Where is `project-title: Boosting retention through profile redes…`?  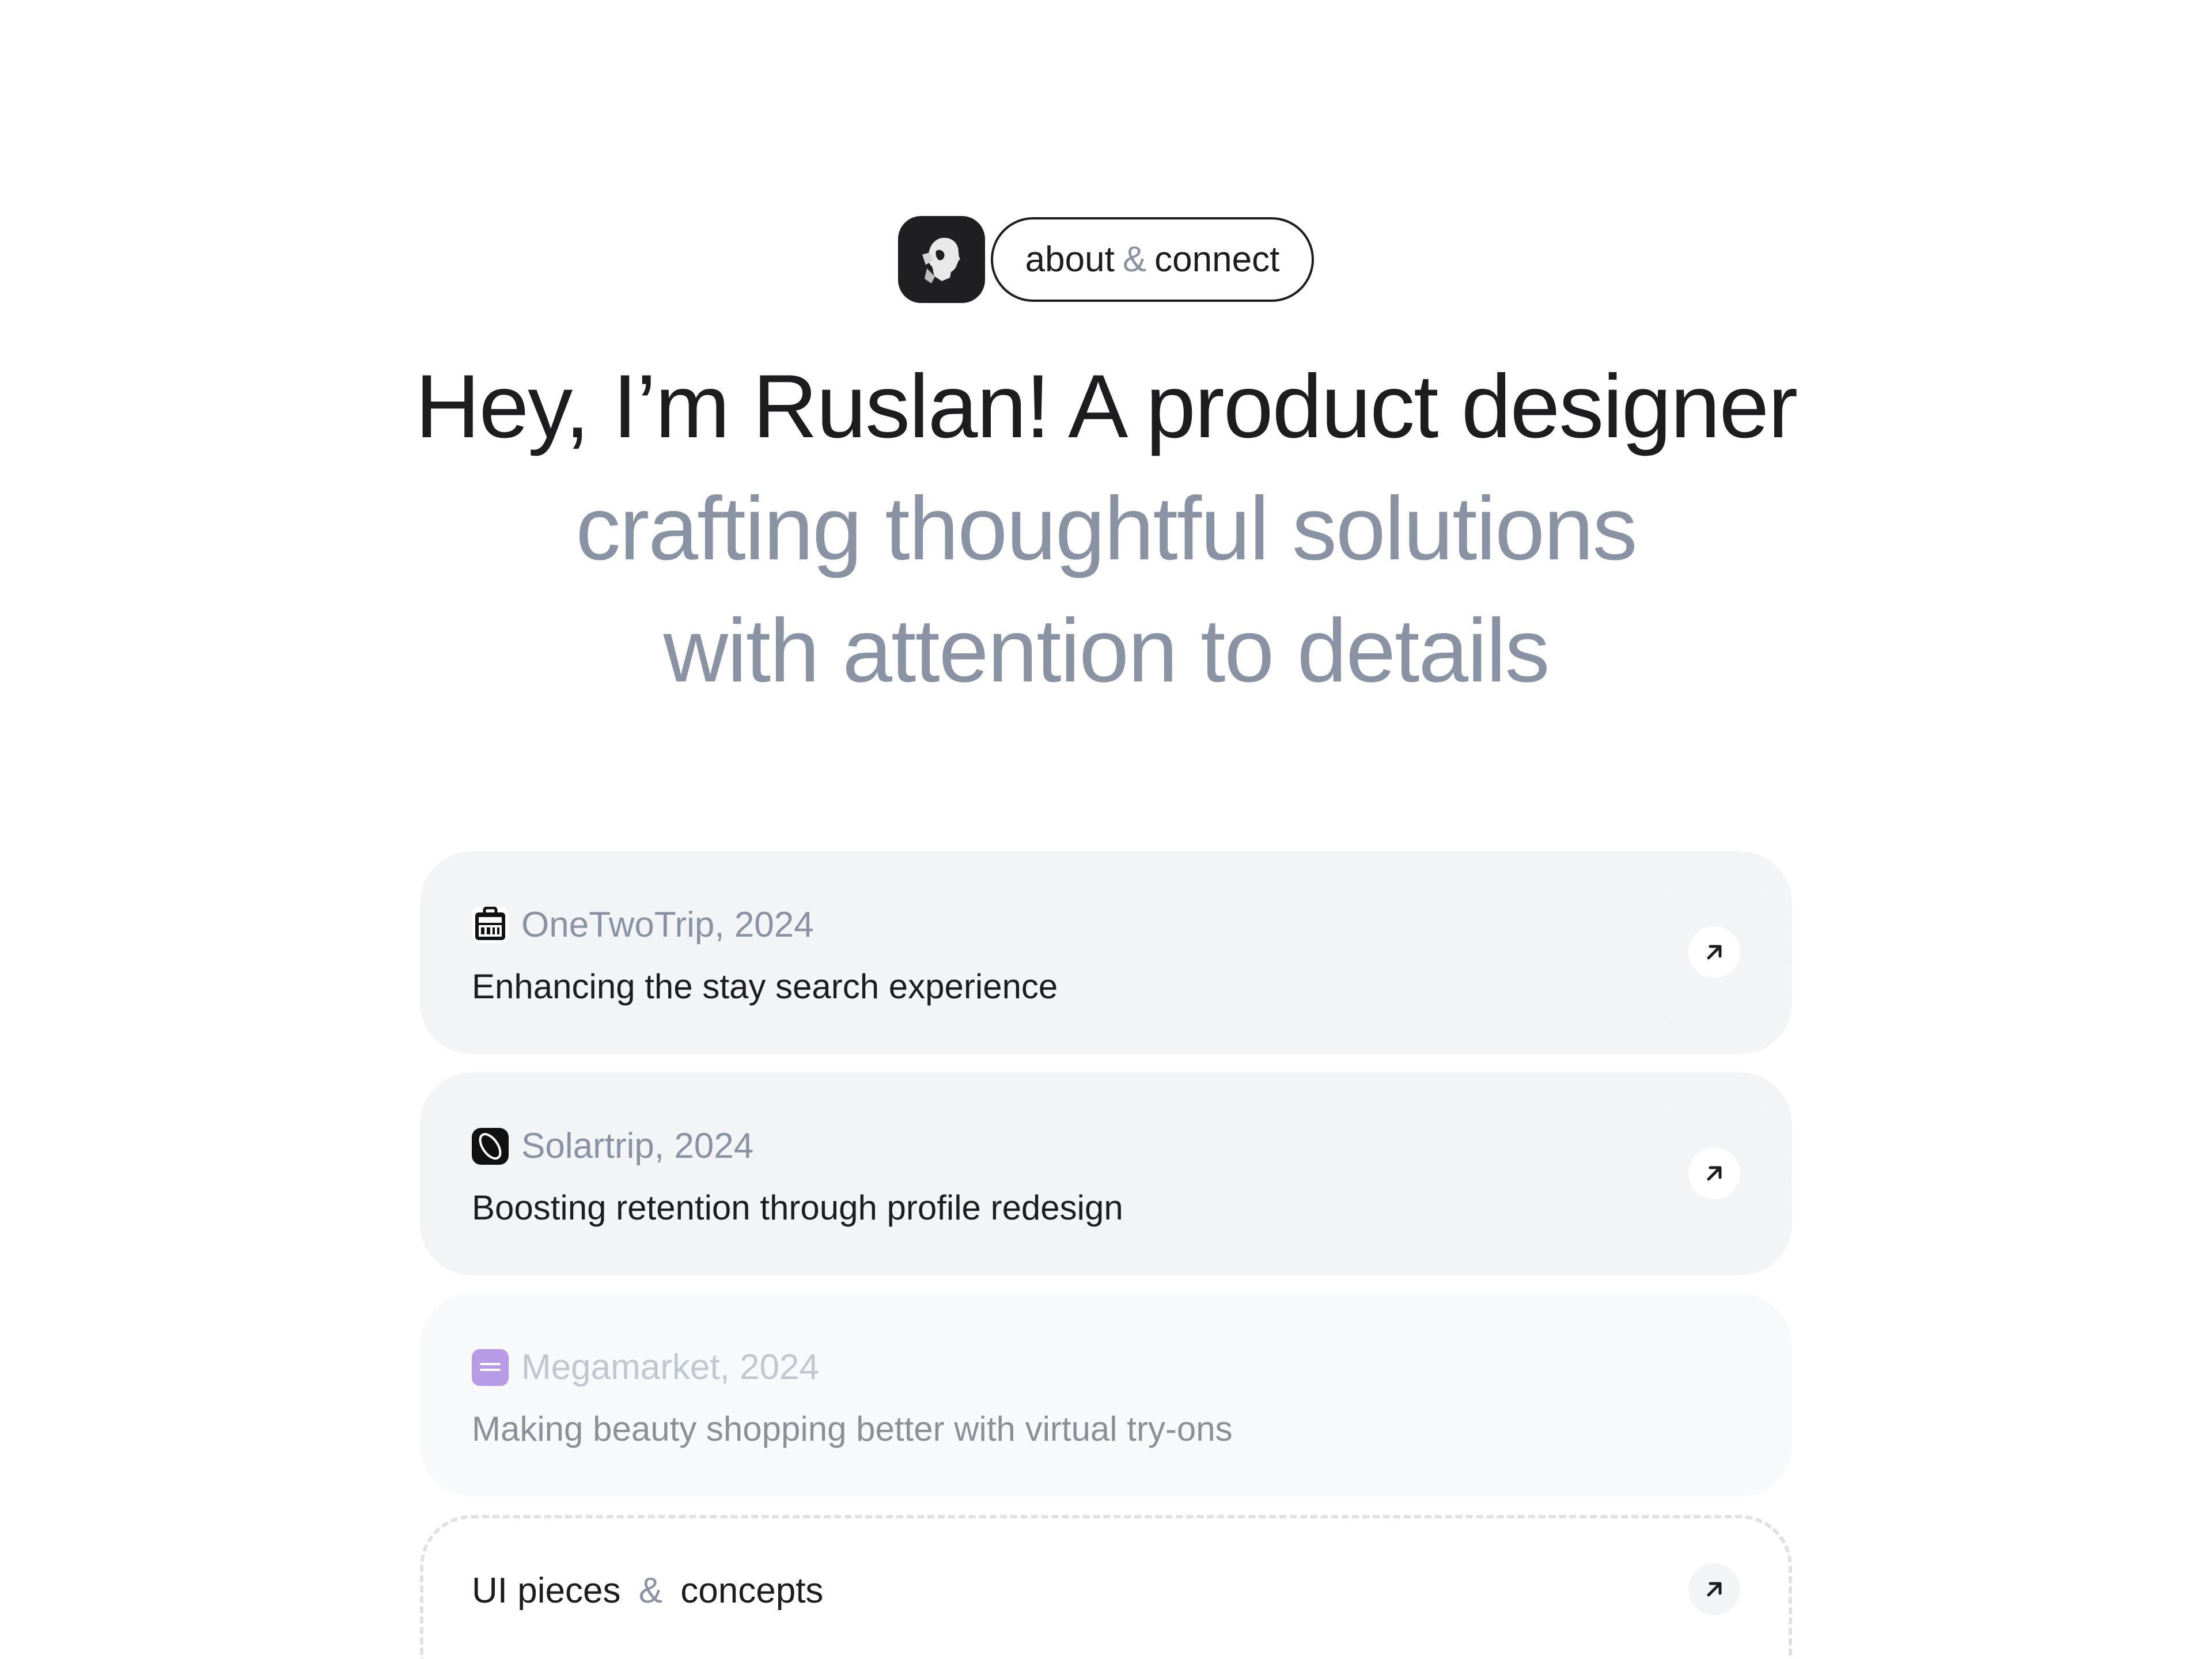 project-title: Boosting retention through profile redes… is located at coordinates (797, 1207).